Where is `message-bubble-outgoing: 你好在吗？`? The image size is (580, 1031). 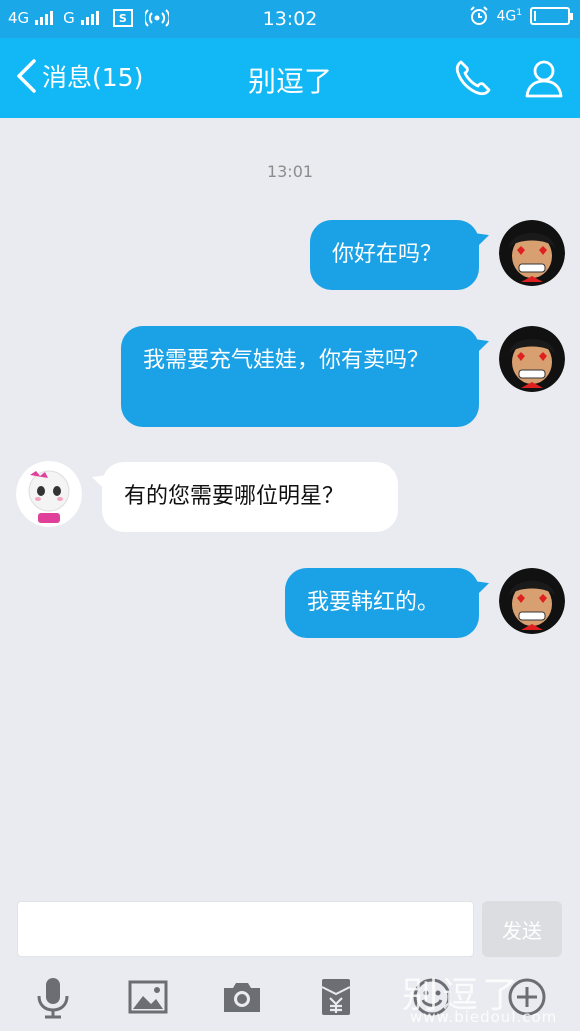 message-bubble-outgoing: 你好在吗？ is located at coordinates (394, 255).